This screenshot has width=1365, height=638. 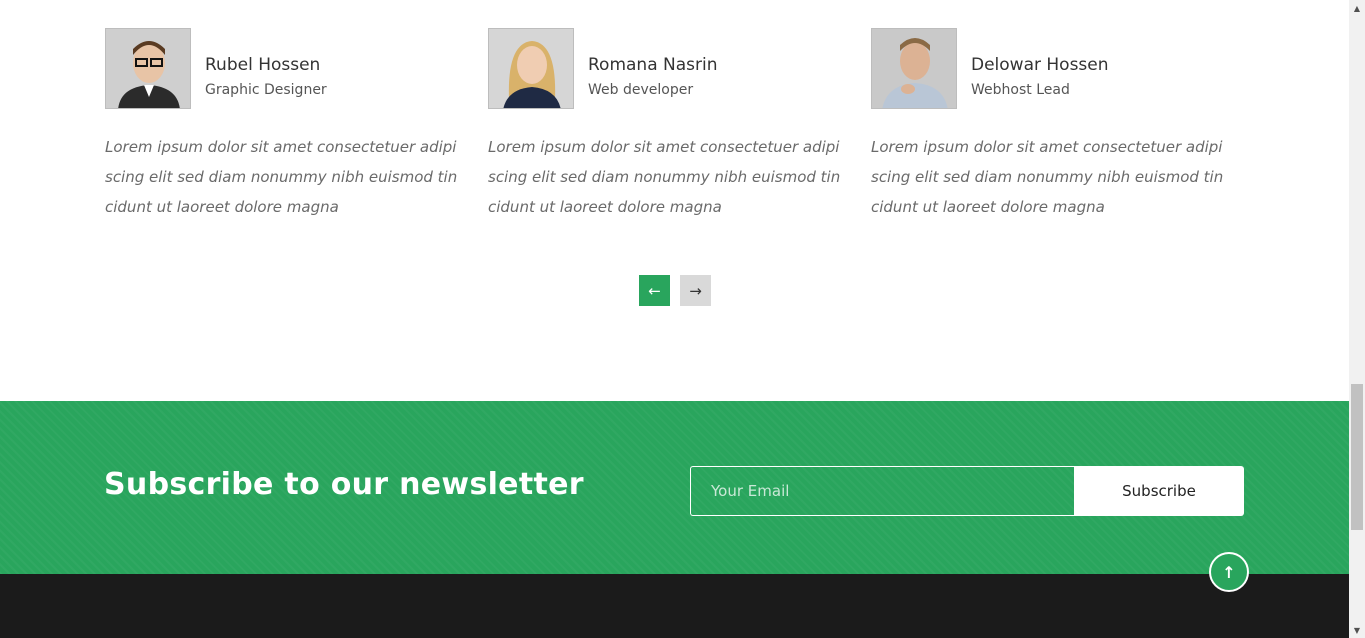 I want to click on carousel-next-button: →, so click(x=695, y=290).